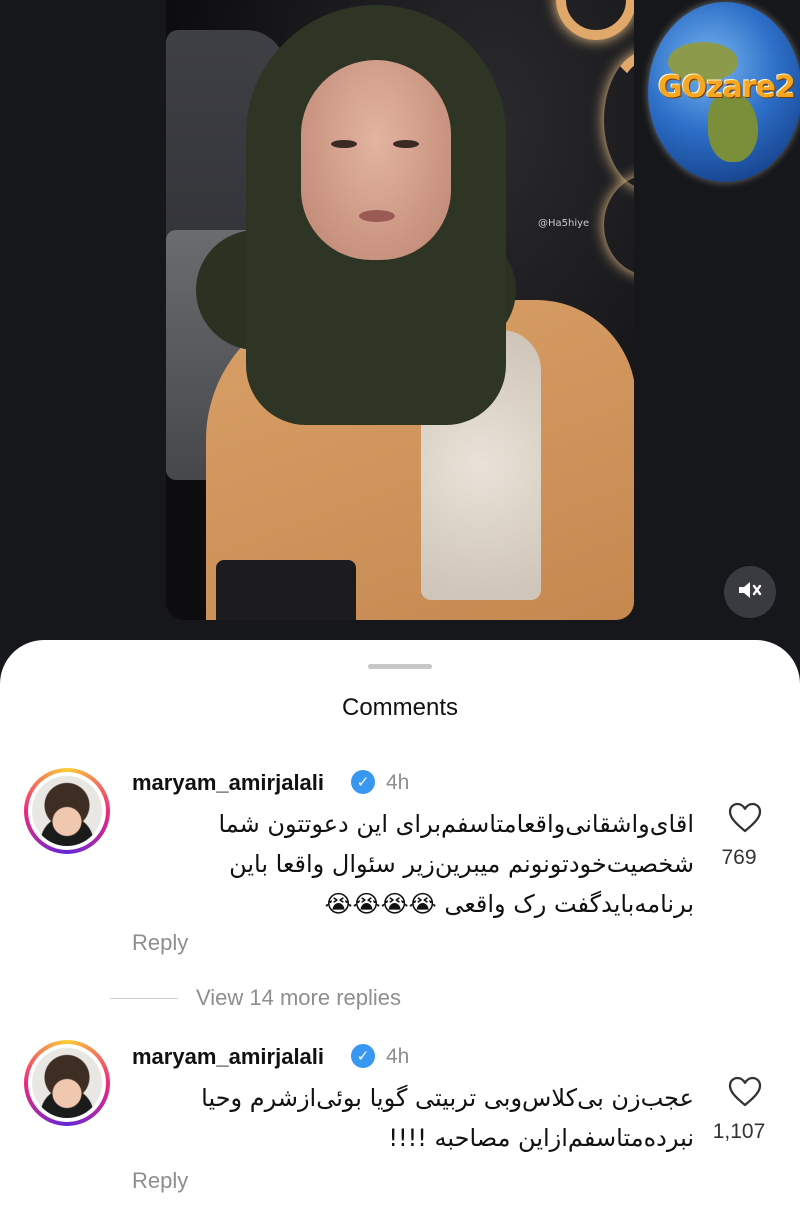 The height and width of the screenshot is (1219, 800). What do you see at coordinates (286, 590) in the screenshot?
I see `video-mug` at bounding box center [286, 590].